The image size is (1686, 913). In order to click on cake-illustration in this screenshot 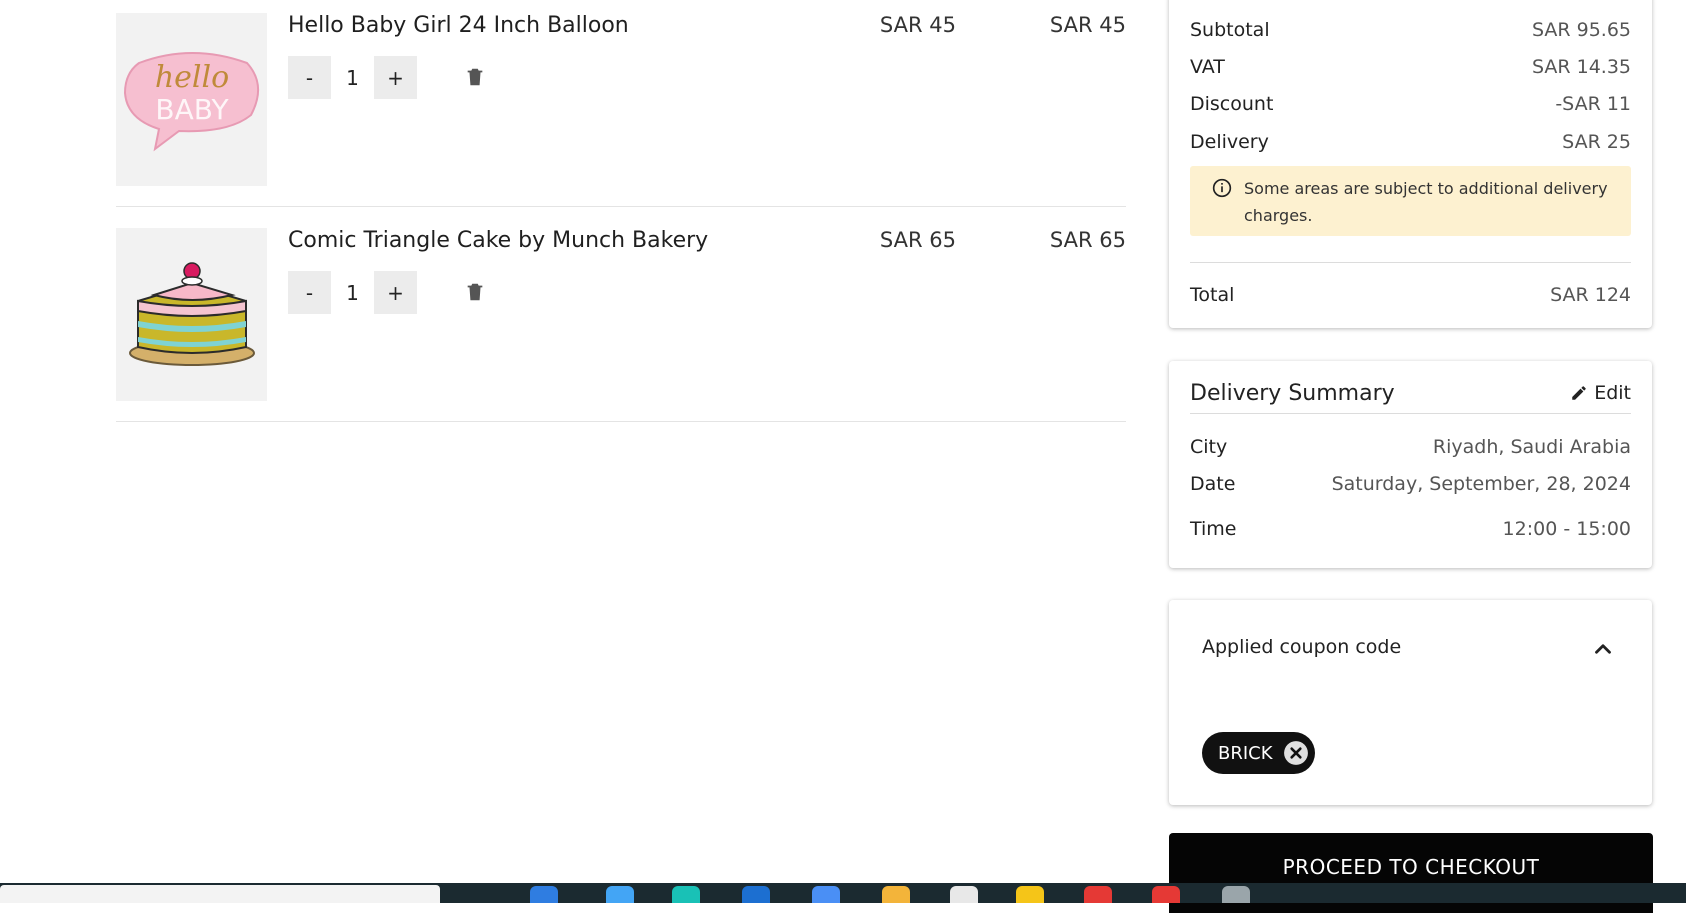, I will do `click(191, 313)`.